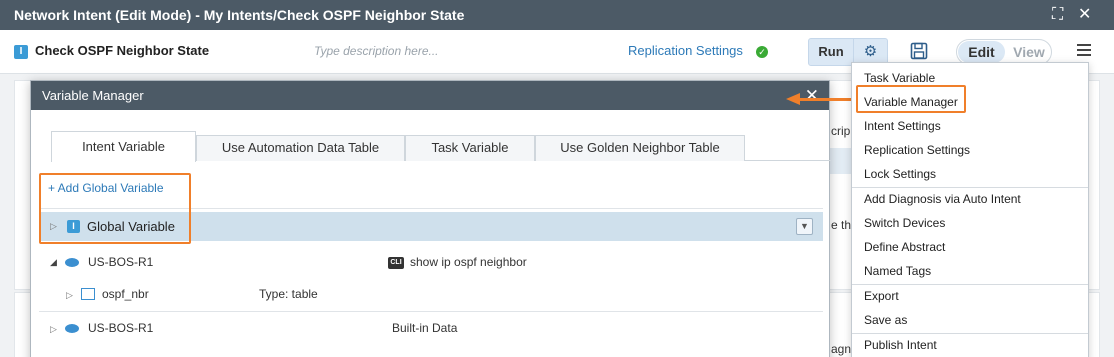 This screenshot has width=1114, height=357. Describe the element at coordinates (53, 262) in the screenshot. I see `expand-caret-icon: ◢` at that location.